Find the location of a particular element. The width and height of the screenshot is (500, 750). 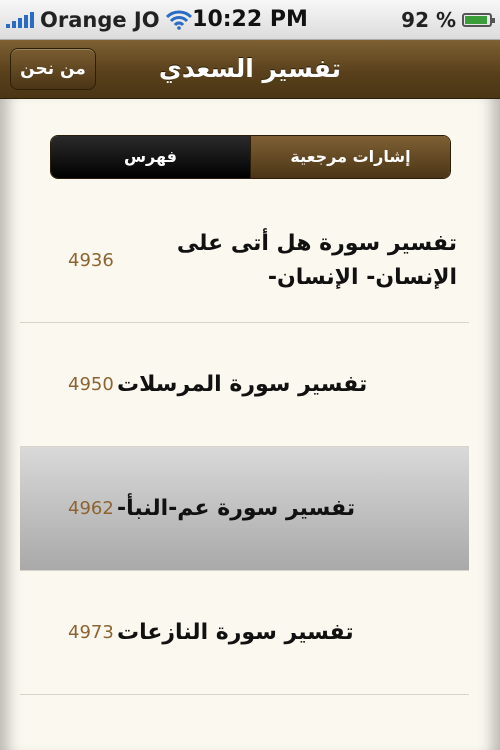

list-item: تفسير سورة المرسلات 4950 is located at coordinates (244, 385).